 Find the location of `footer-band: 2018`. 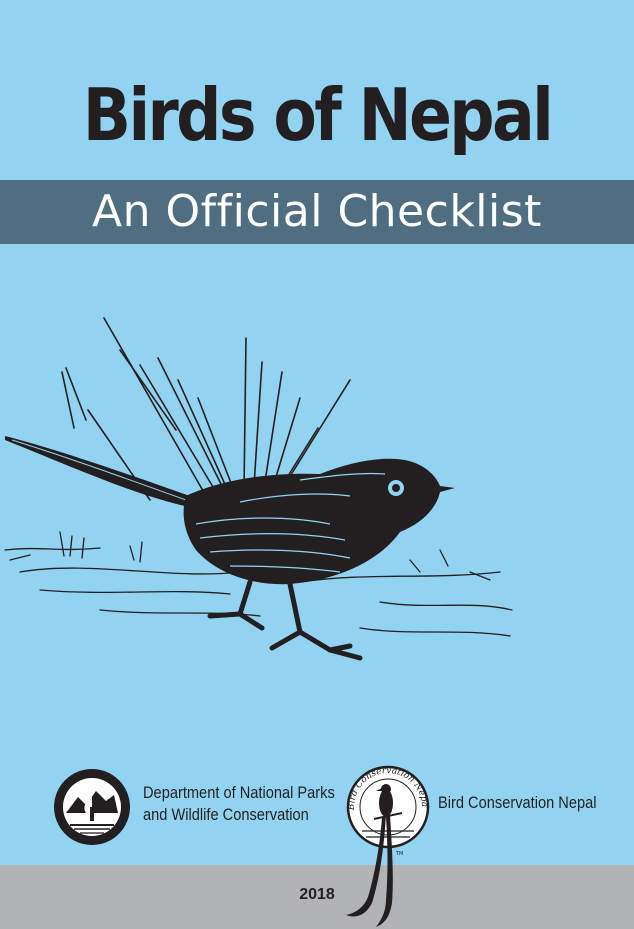

footer-band: 2018 is located at coordinates (317, 897).